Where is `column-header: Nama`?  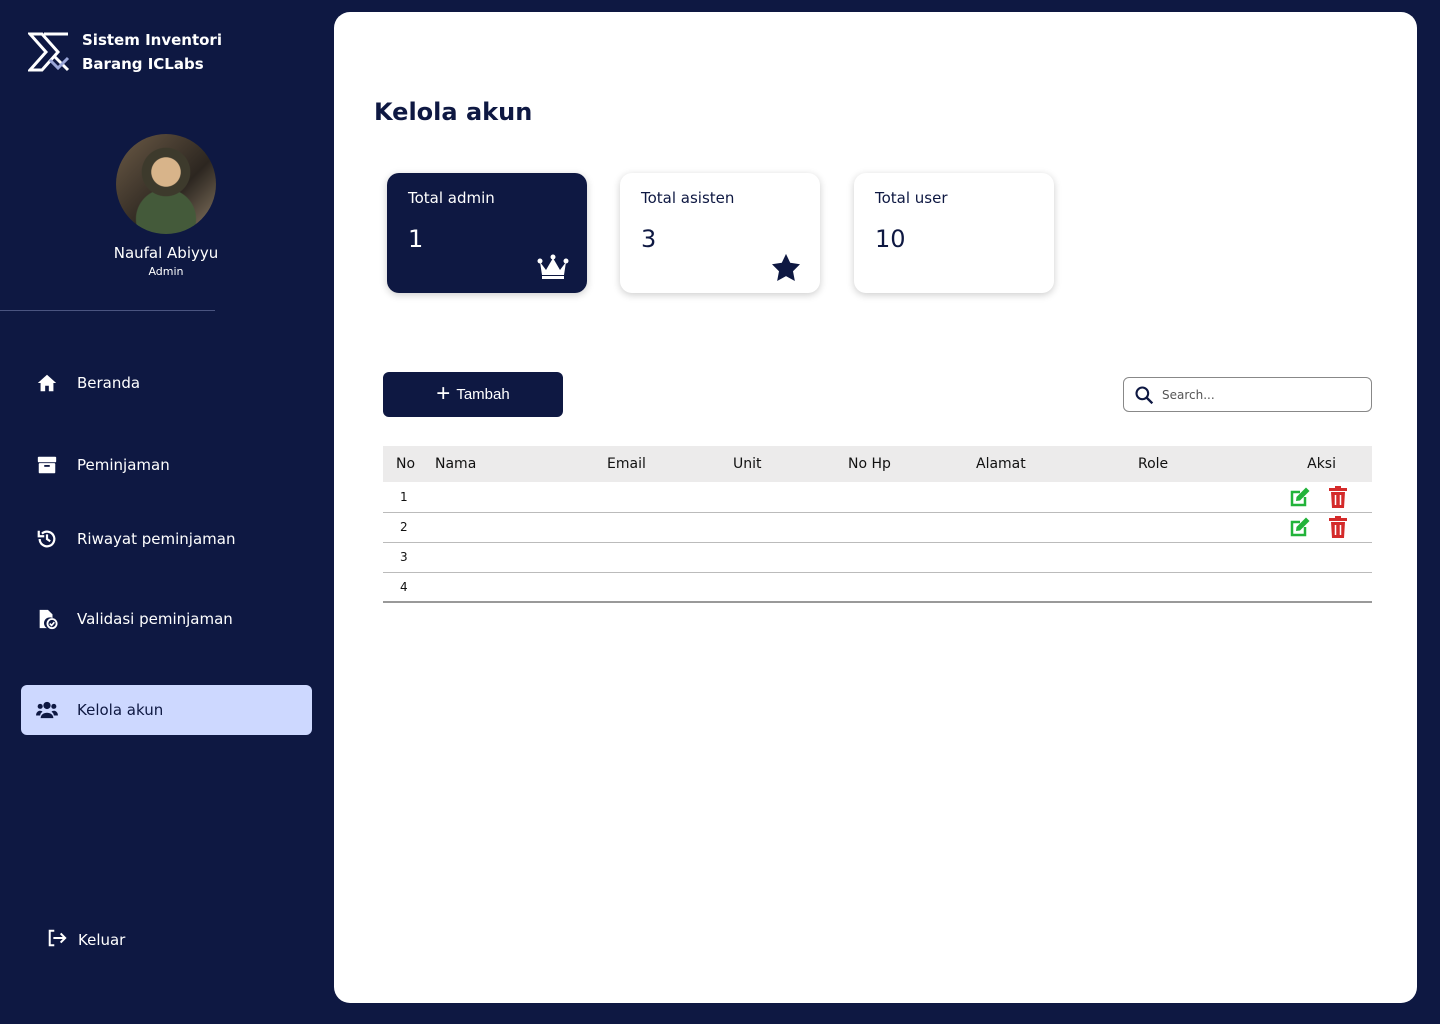 column-header: Nama is located at coordinates (521, 464).